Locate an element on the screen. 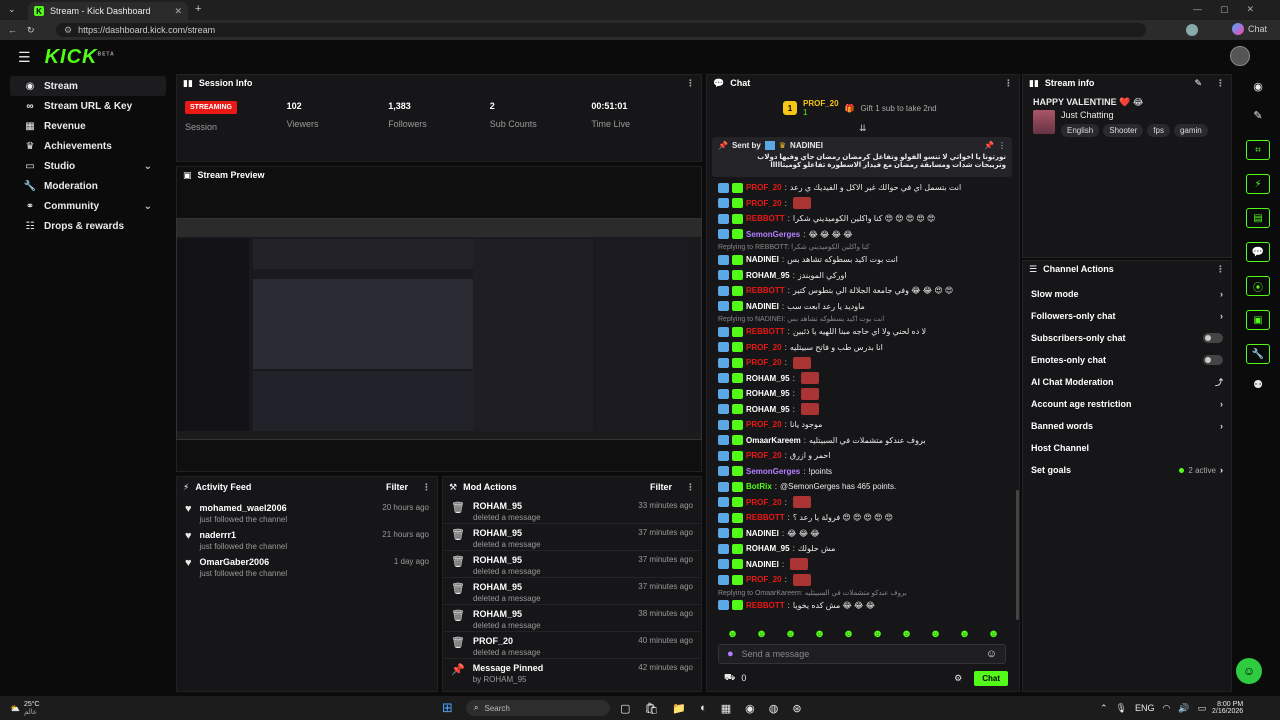  chat-message: PROF_20: احمر و ازرق is located at coordinates (863, 456).